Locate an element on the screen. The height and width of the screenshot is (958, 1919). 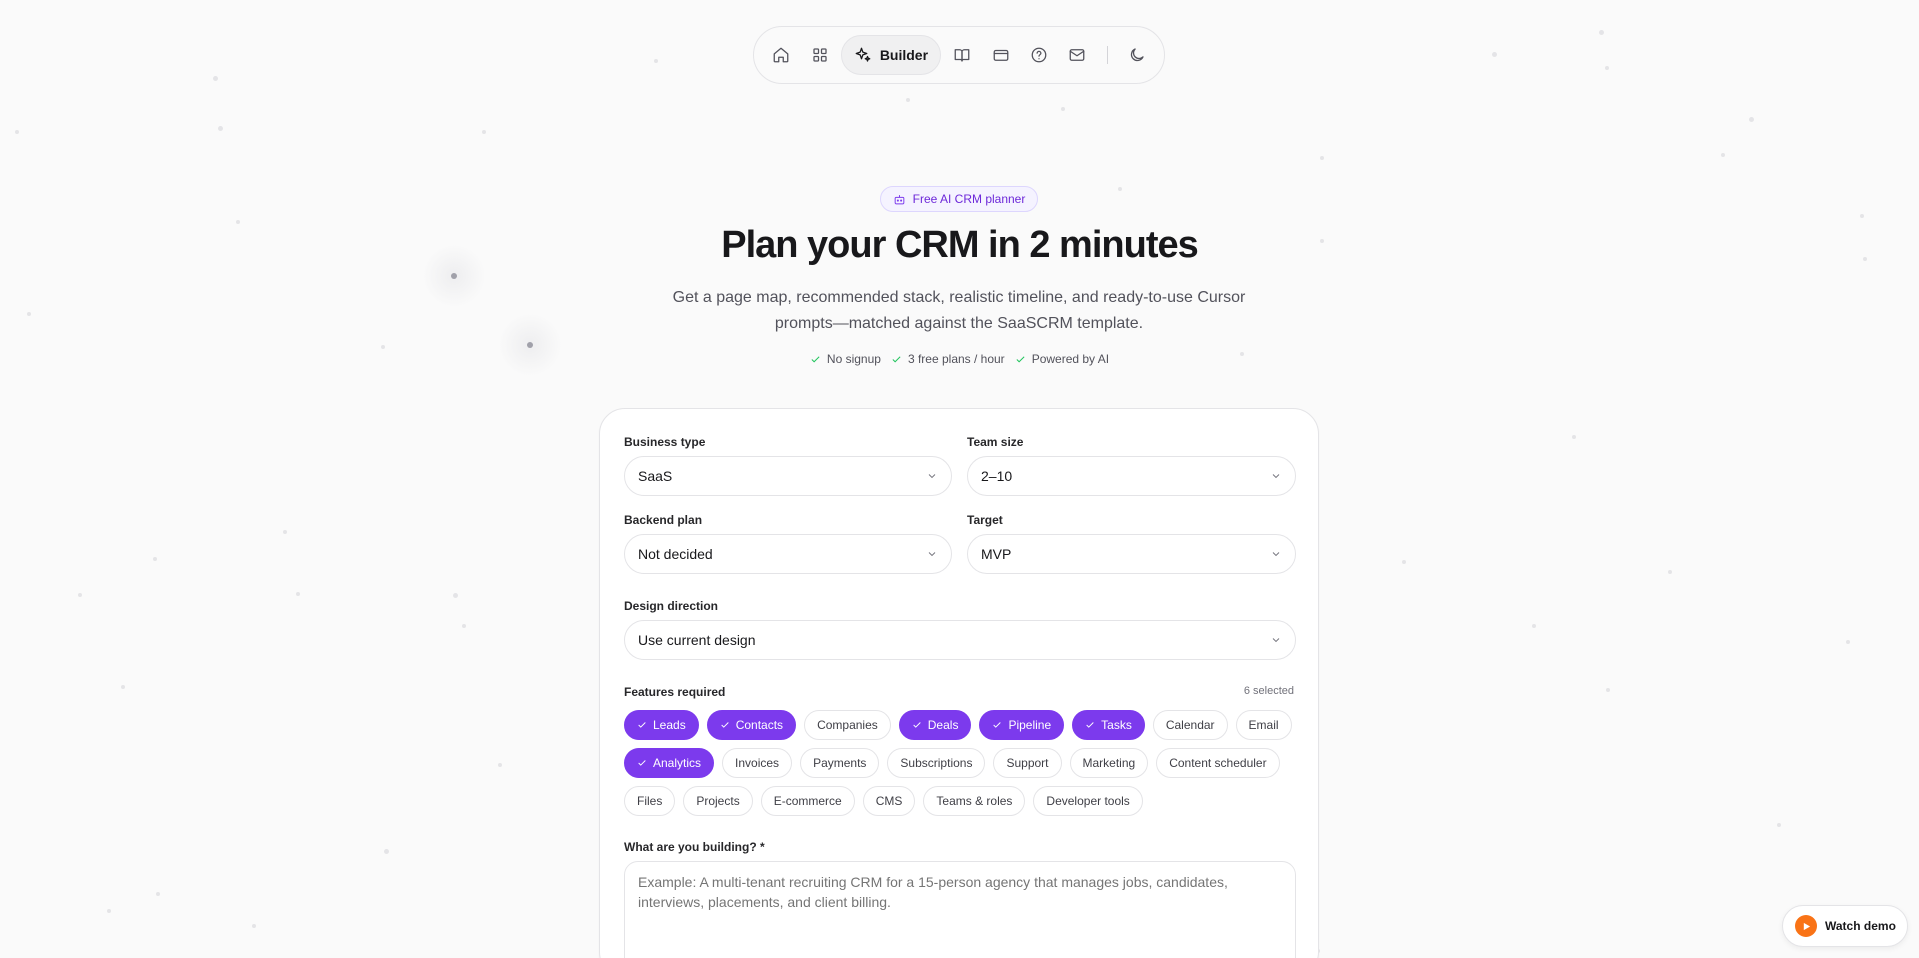
feature-chip-label: Leads is located at coordinates (669, 725).